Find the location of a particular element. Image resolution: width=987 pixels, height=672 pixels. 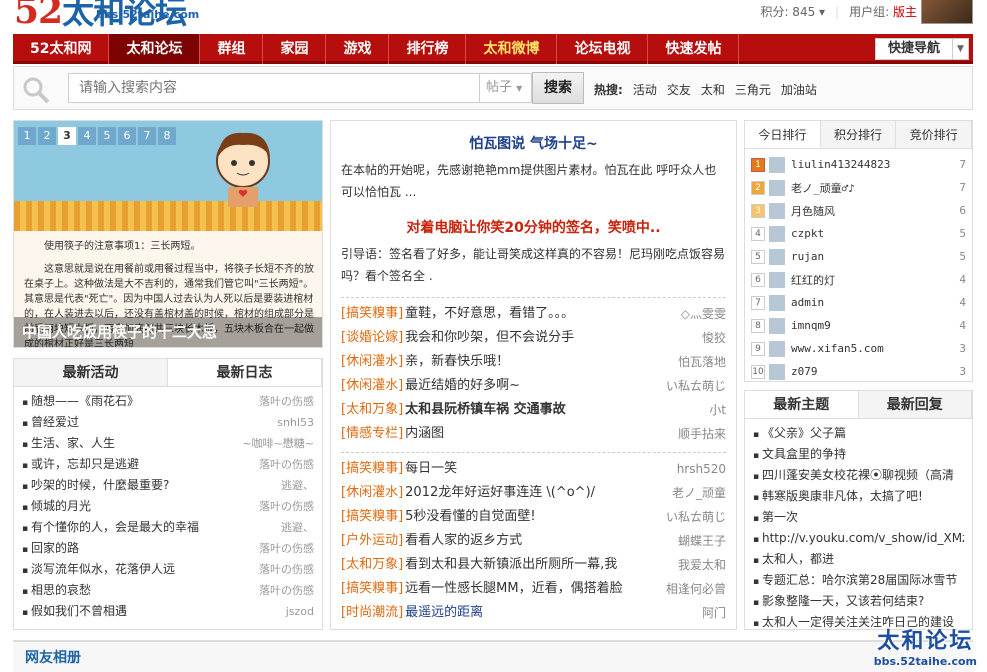

rank-username: 月色随风 is located at coordinates (869, 211).